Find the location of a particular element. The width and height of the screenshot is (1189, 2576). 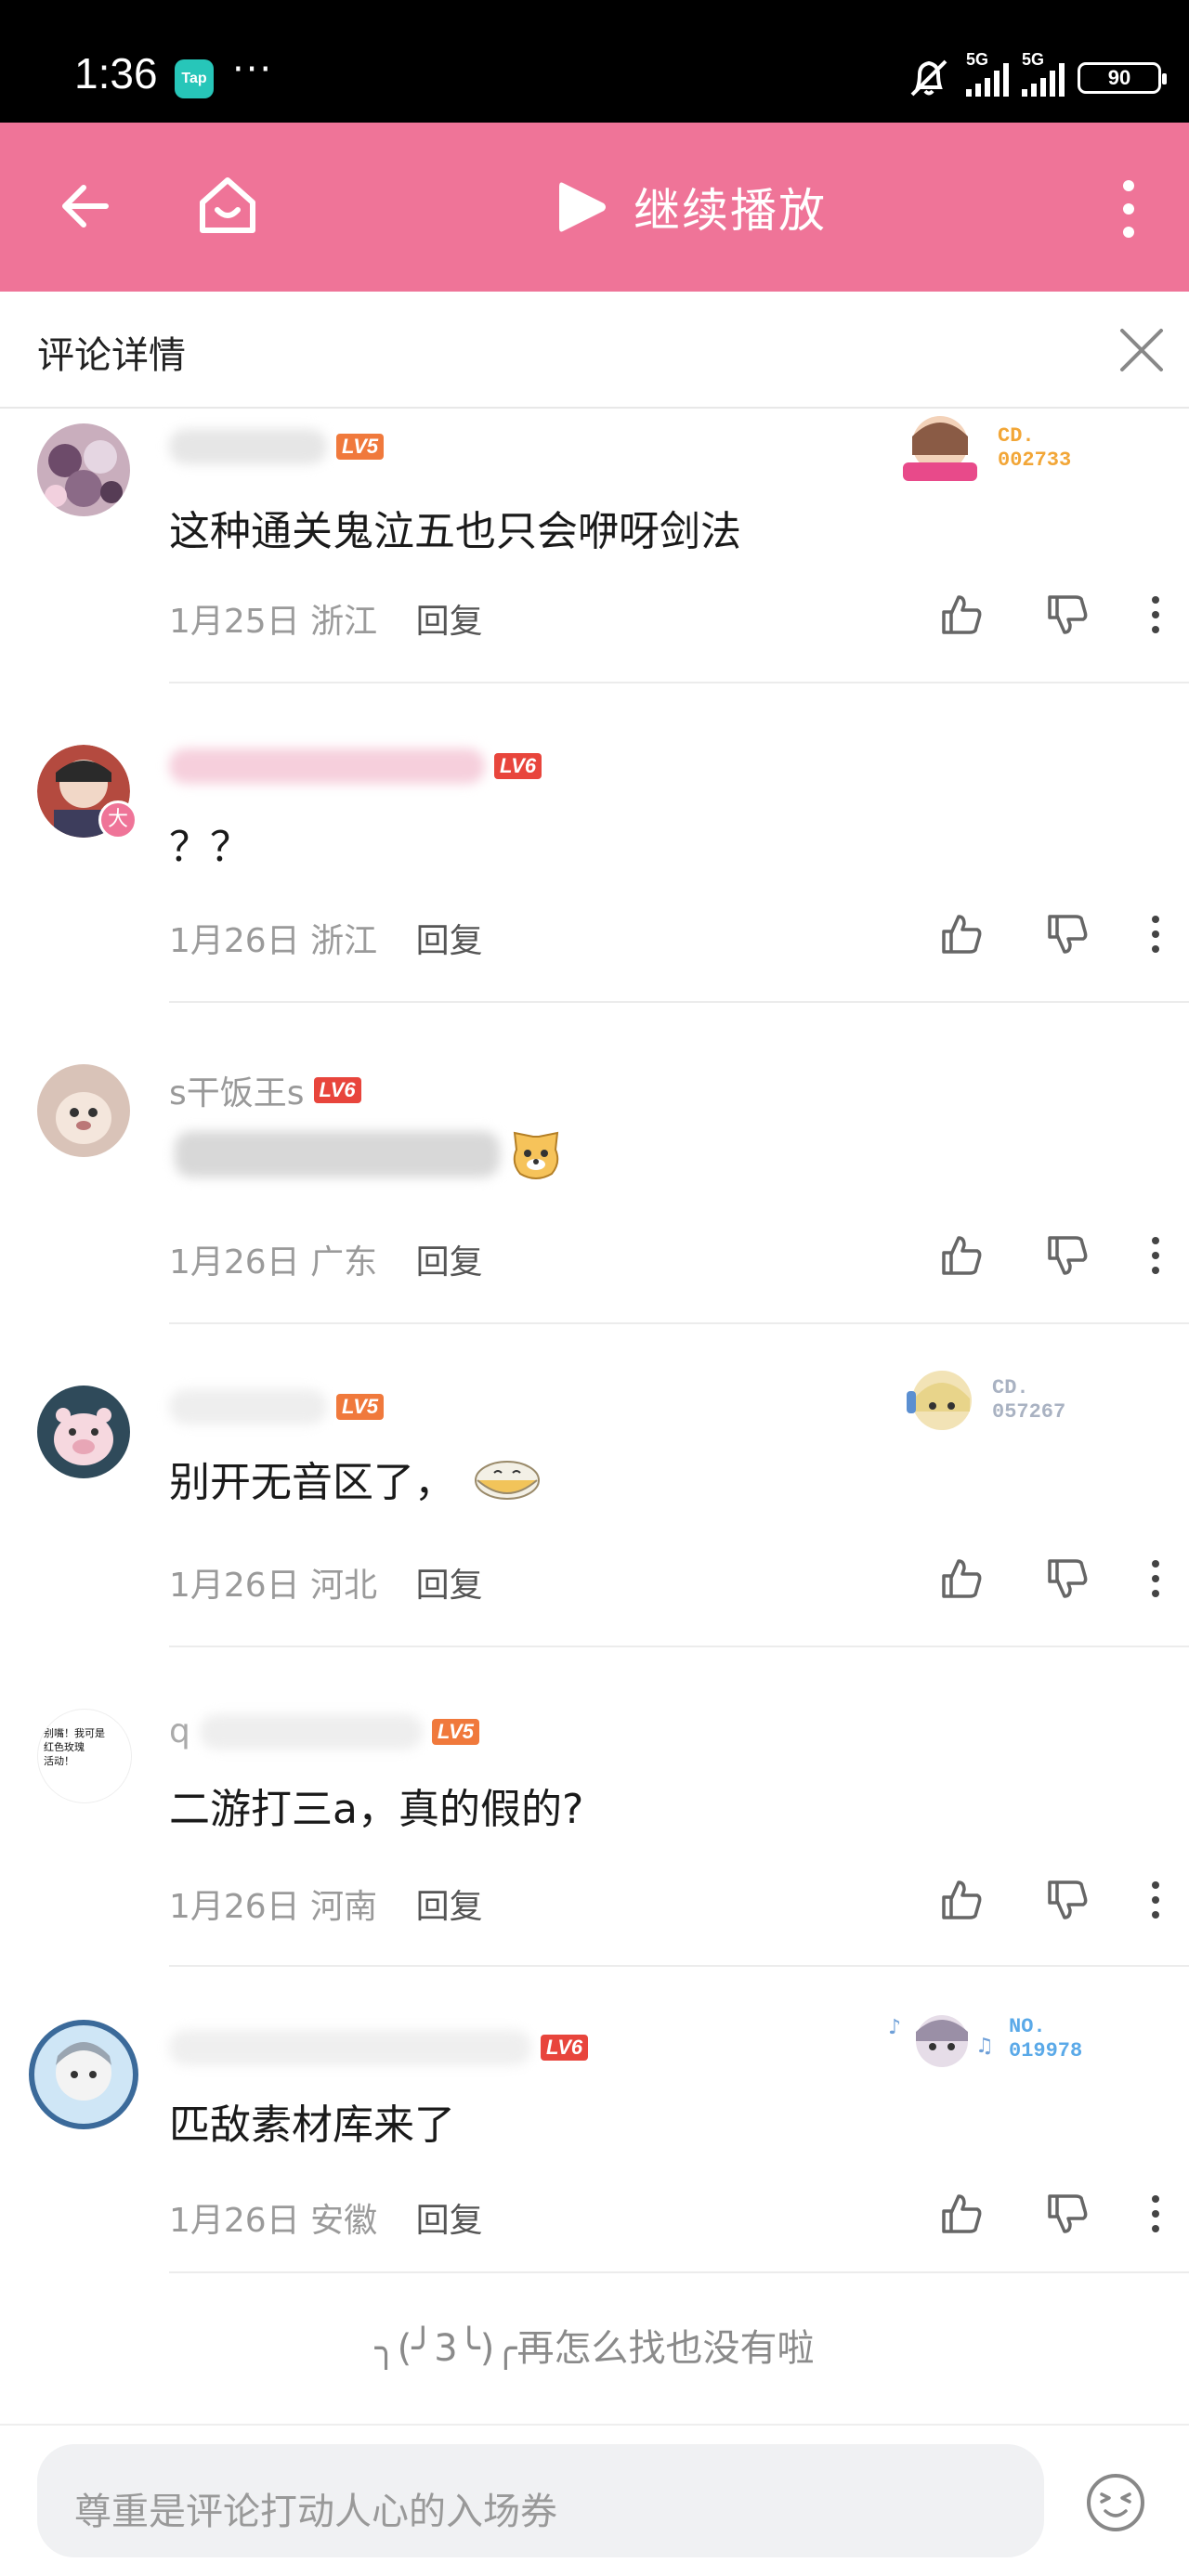

app-bar: 继续播放 is located at coordinates (594, 207).